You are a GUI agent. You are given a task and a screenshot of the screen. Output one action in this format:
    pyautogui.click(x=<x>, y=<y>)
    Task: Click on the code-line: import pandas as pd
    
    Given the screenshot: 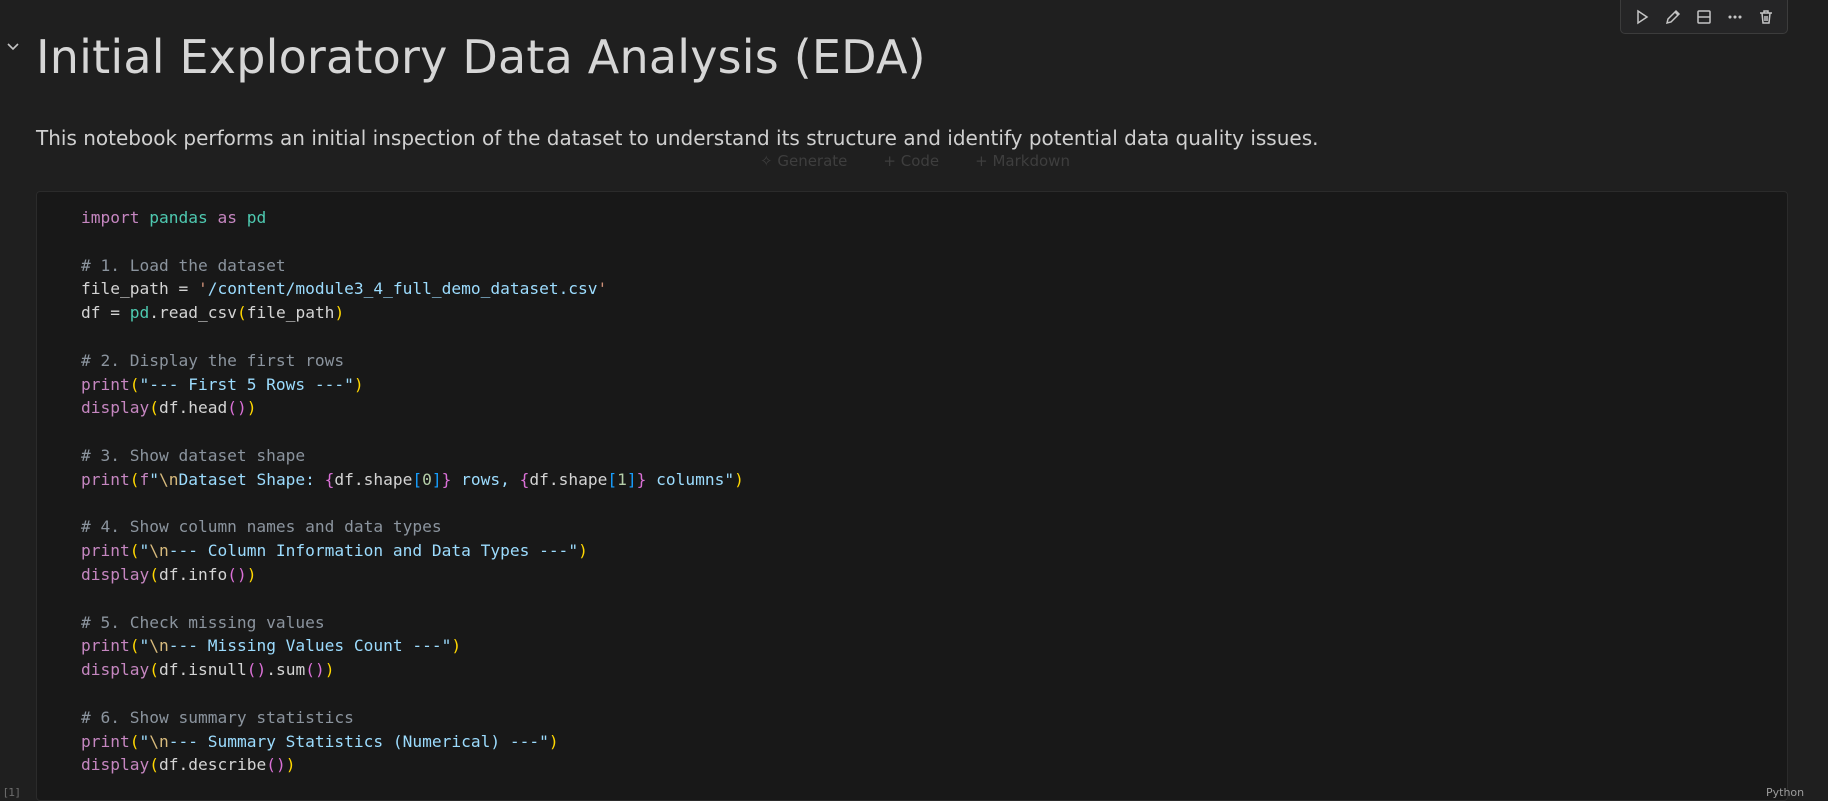 What is the action you would take?
    pyautogui.click(x=174, y=217)
    